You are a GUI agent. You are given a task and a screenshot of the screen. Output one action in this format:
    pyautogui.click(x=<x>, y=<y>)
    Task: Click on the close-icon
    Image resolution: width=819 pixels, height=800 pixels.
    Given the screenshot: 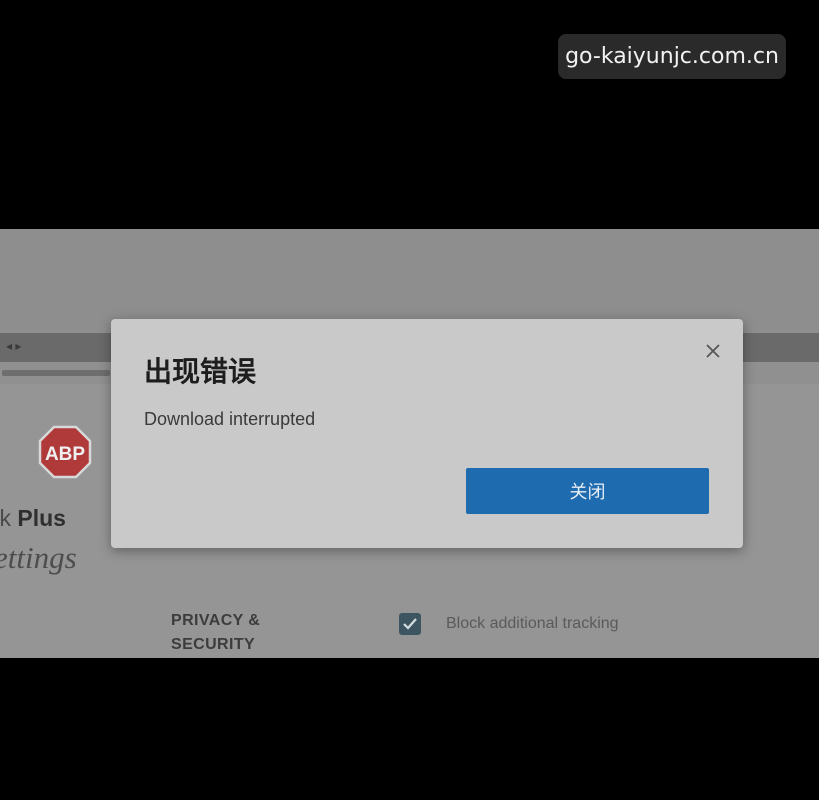 What is the action you would take?
    pyautogui.click(x=713, y=351)
    